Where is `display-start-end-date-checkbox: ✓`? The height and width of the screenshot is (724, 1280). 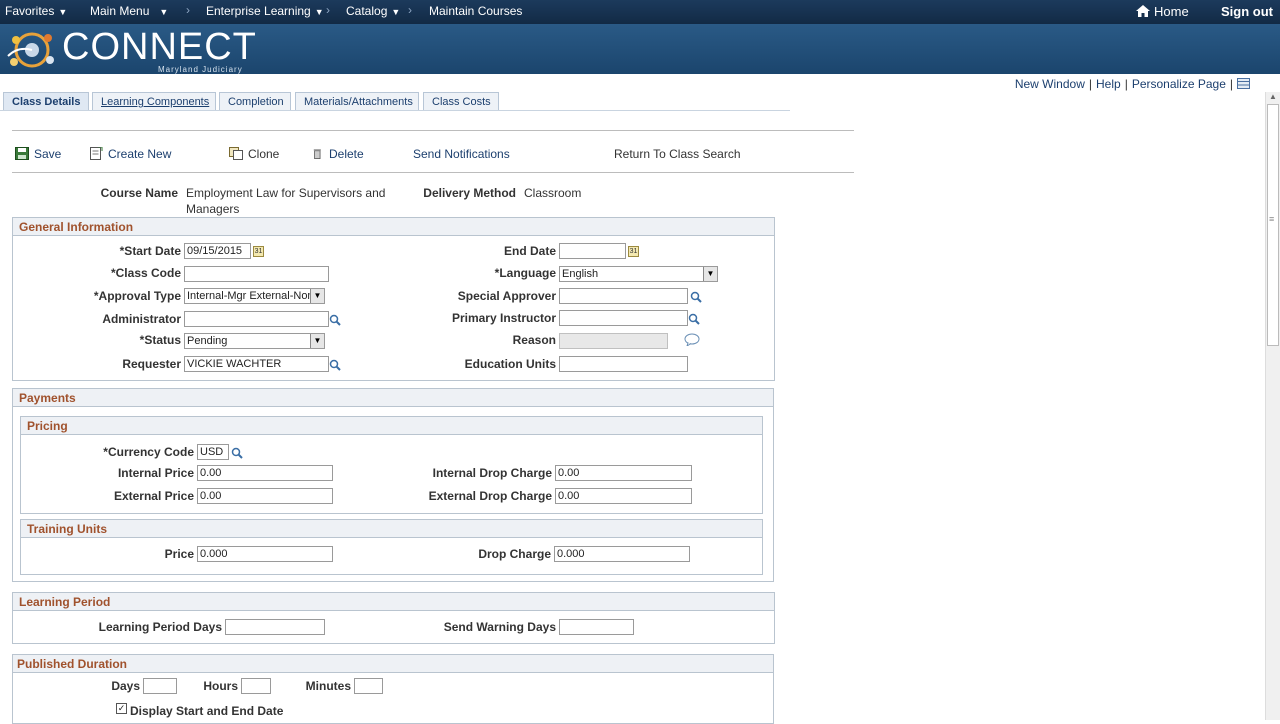
display-start-end-date-checkbox: ✓ is located at coordinates (121, 708).